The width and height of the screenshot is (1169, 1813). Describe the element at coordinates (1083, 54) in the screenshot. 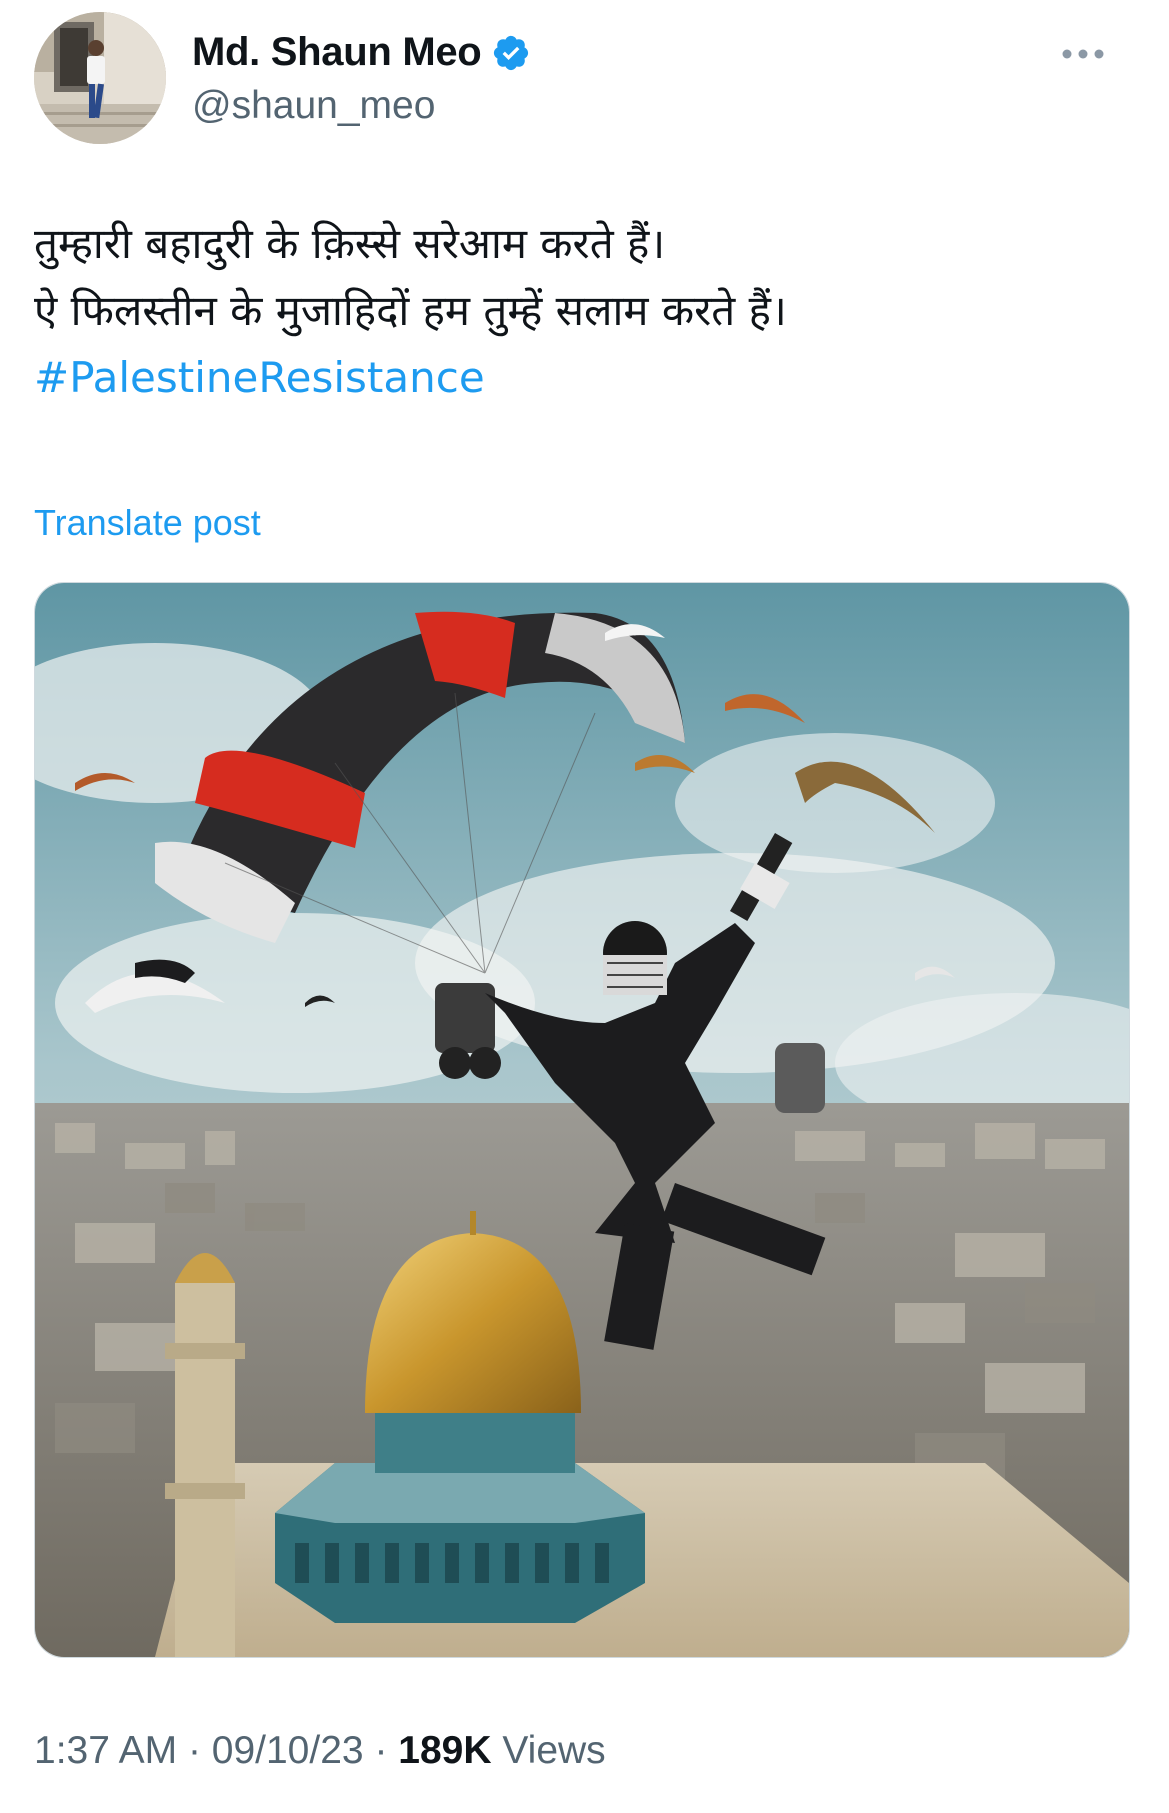

I see `more-horizontal-icon` at that location.